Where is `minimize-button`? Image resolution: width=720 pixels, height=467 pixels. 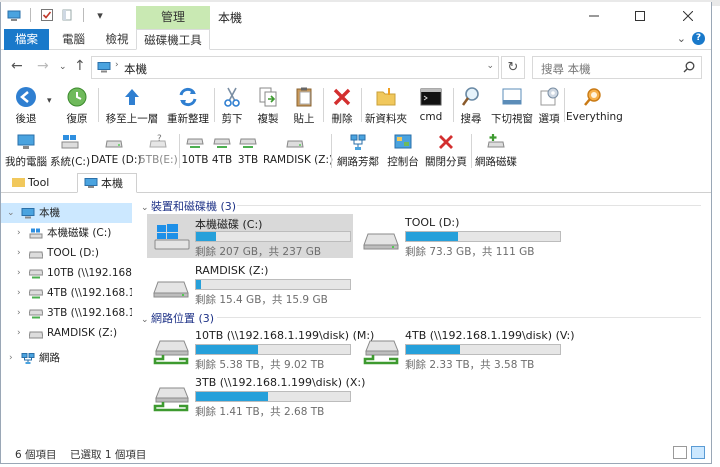 minimize-button is located at coordinates (594, 15).